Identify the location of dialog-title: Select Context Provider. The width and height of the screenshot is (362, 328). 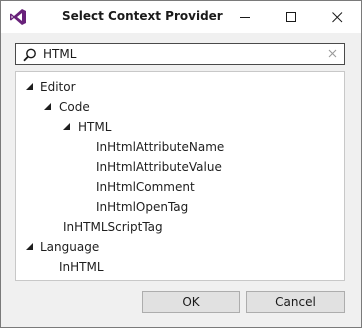
(142, 16).